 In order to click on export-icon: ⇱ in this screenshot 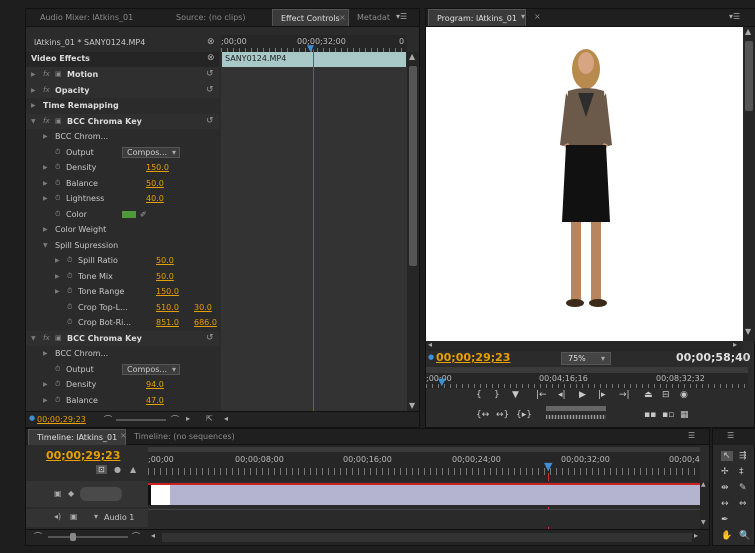, I will do `click(209, 418)`.